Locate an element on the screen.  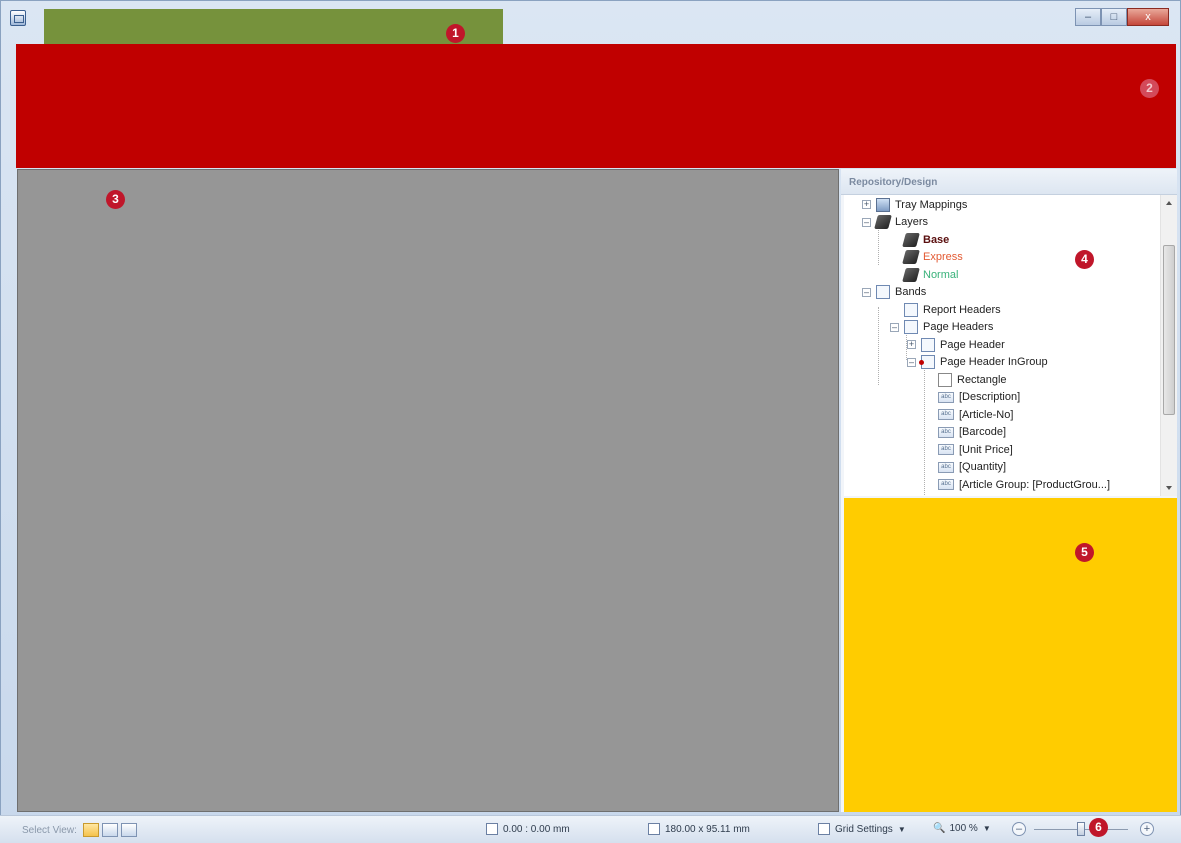
grid-settings-dropdown: Grid Settings ▼ is located at coordinates (862, 829).